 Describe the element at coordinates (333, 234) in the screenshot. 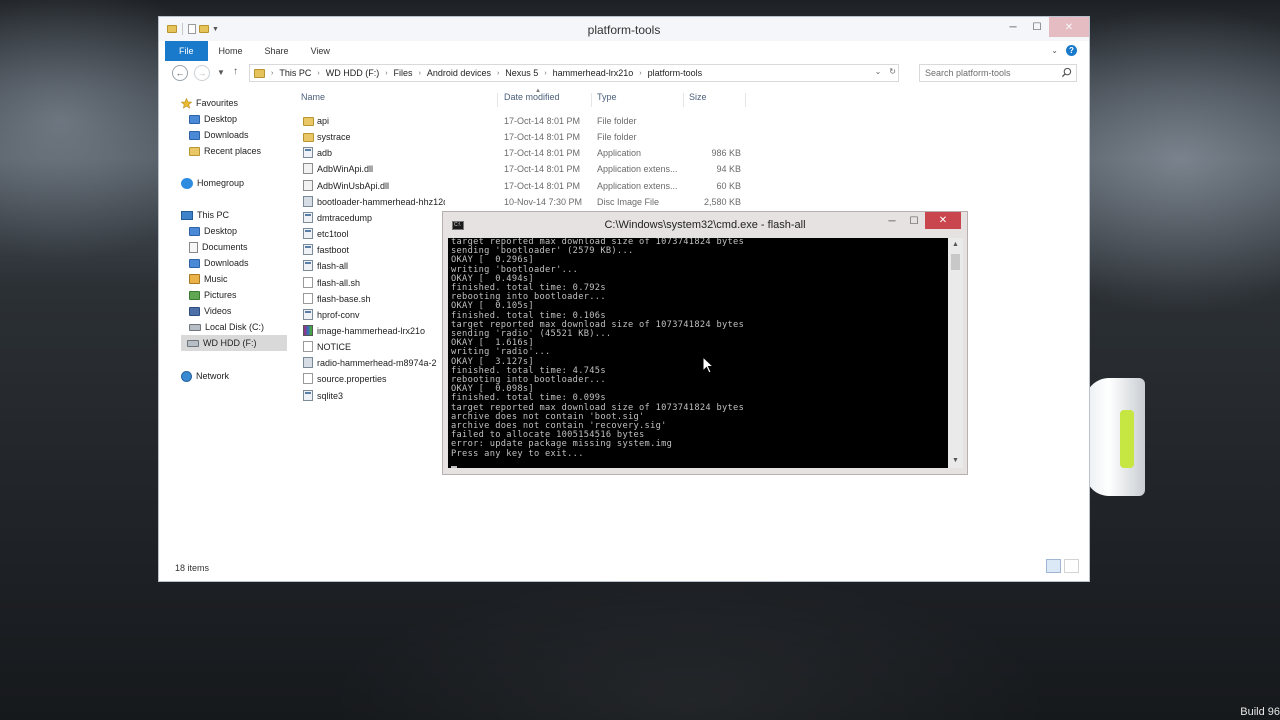

I see `file-name: etc1tool` at that location.